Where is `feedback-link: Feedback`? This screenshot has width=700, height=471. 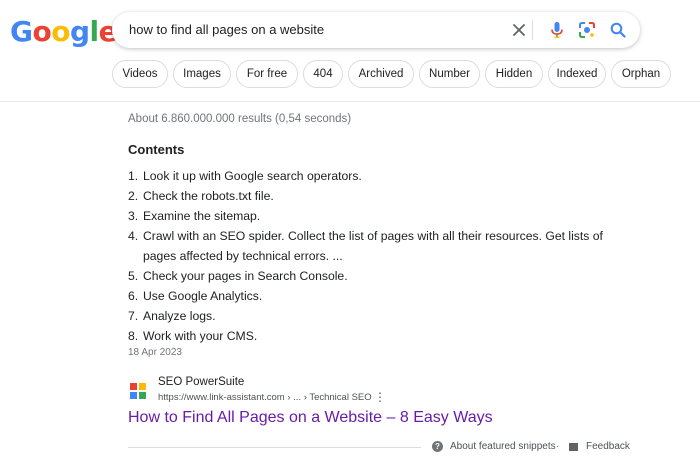 feedback-link: Feedback is located at coordinates (599, 446).